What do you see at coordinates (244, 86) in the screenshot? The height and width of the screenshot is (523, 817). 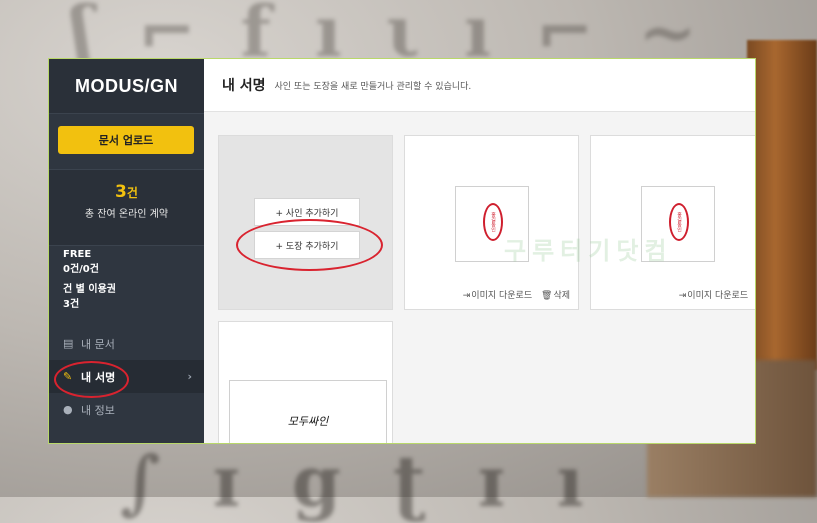 I see `page-title: 내 서명` at bounding box center [244, 86].